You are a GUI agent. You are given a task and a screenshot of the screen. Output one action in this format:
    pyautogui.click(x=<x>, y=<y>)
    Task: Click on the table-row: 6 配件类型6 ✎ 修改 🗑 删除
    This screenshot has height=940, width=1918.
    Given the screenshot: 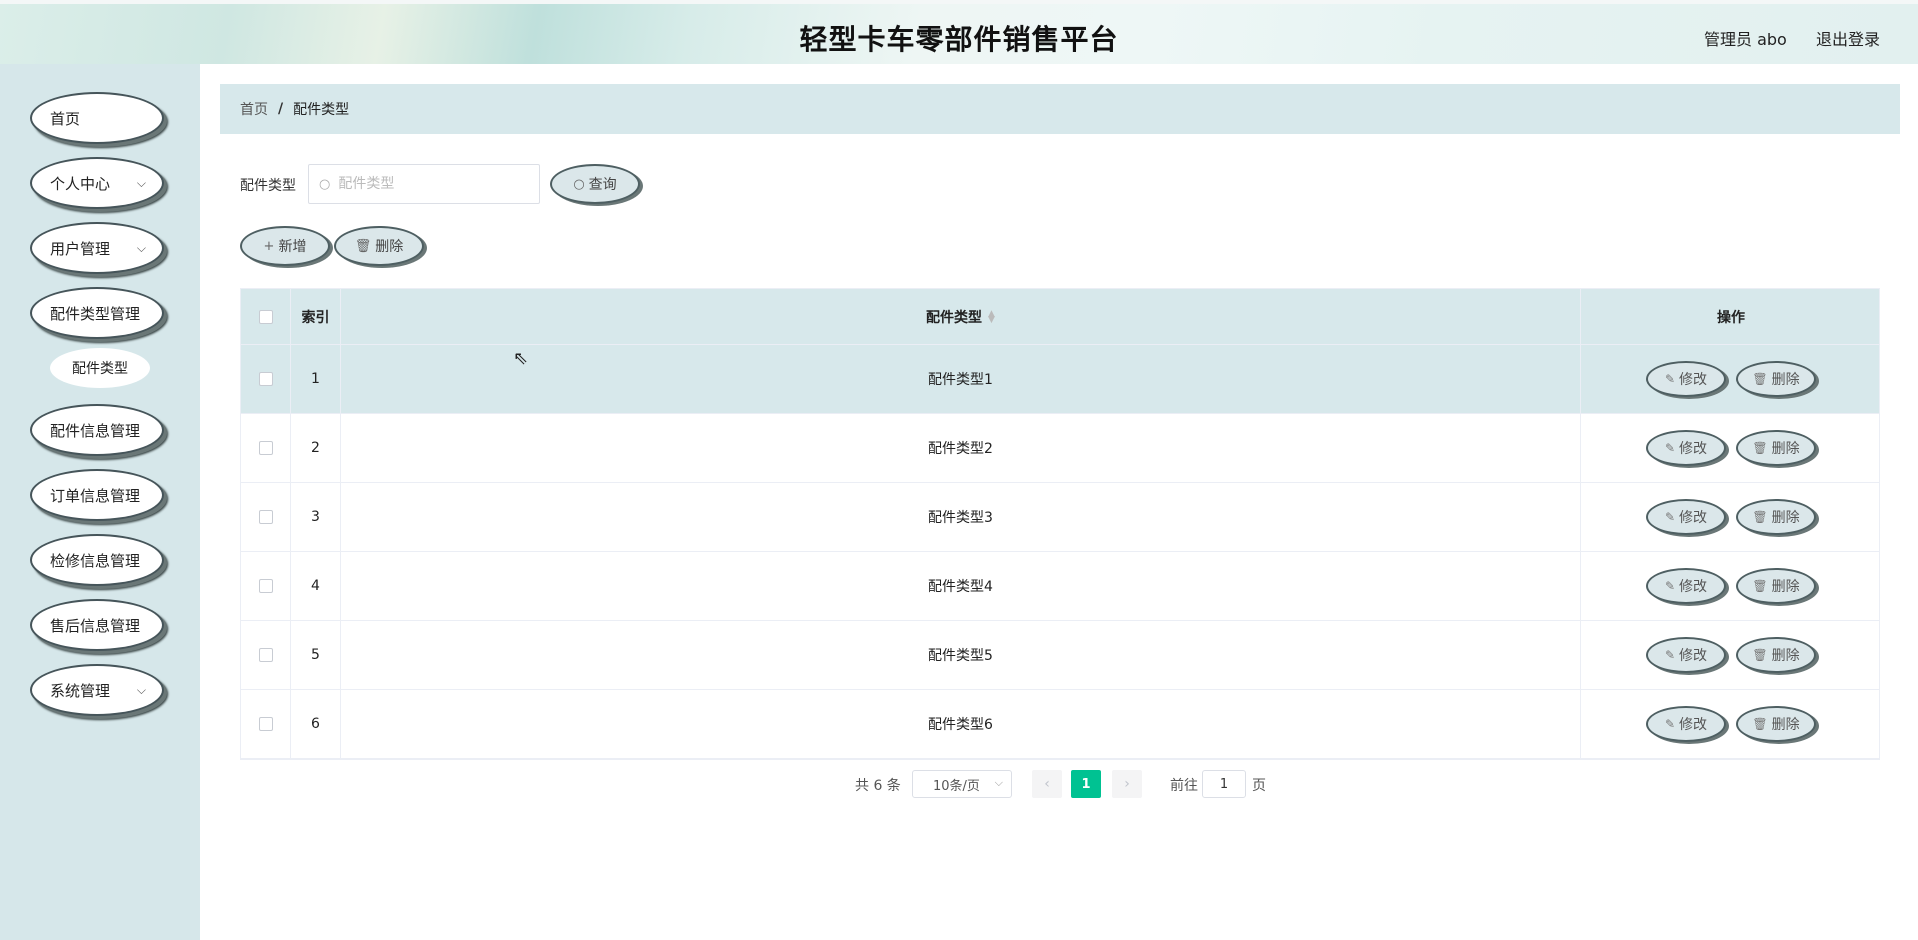 What is the action you would take?
    pyautogui.click(x=1060, y=724)
    